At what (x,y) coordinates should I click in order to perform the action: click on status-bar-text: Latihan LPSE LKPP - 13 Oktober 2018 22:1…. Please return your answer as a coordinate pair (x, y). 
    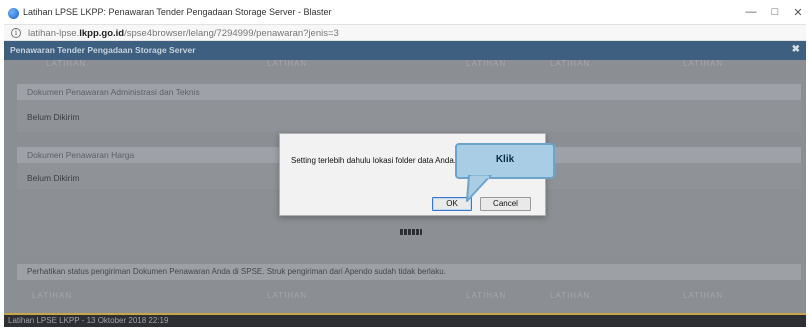
    Looking at the image, I should click on (88, 320).